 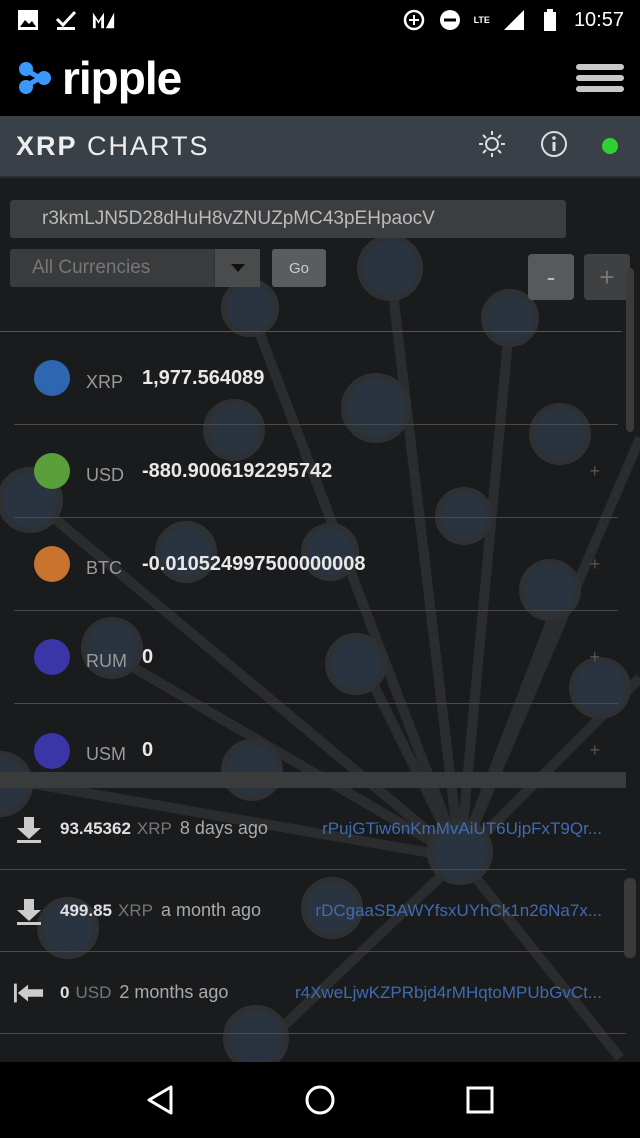 I want to click on balance-currency: USD, so click(x=105, y=474).